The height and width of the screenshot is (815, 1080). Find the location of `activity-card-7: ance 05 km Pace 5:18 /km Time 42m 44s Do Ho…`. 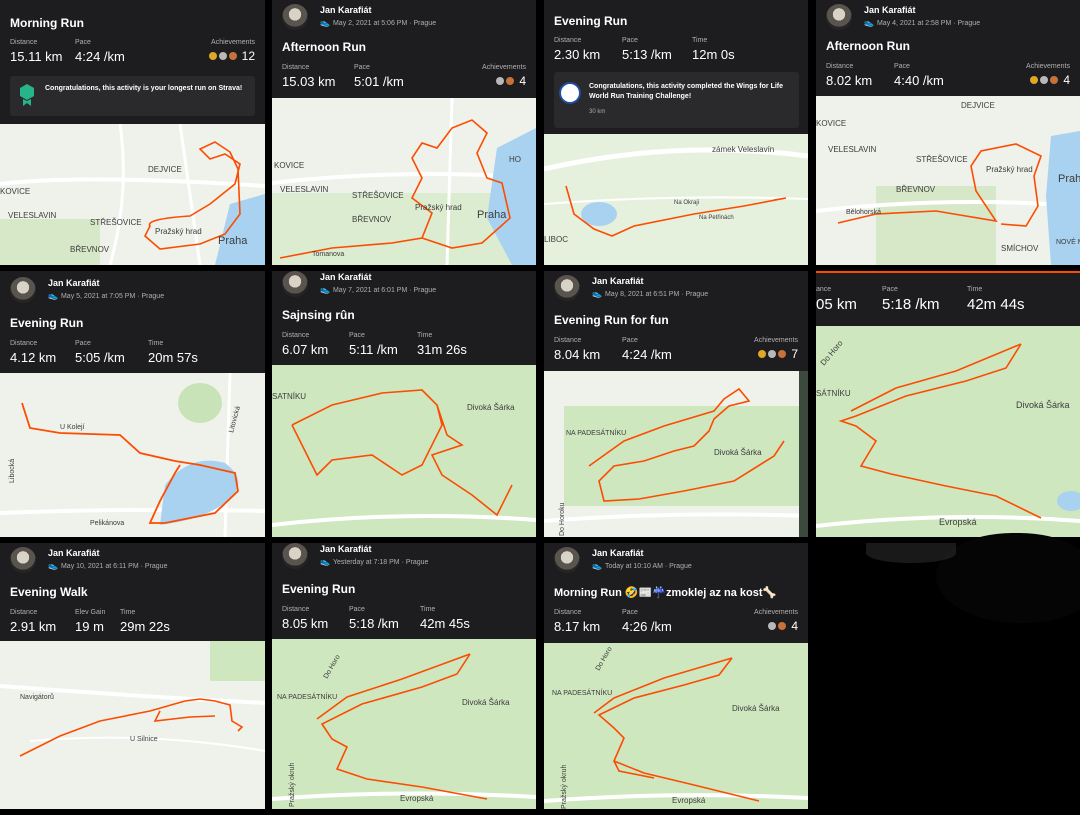

activity-card-7: ance 05 km Pace 5:18 /km Time 42m 44s Do Ho… is located at coordinates (948, 404).